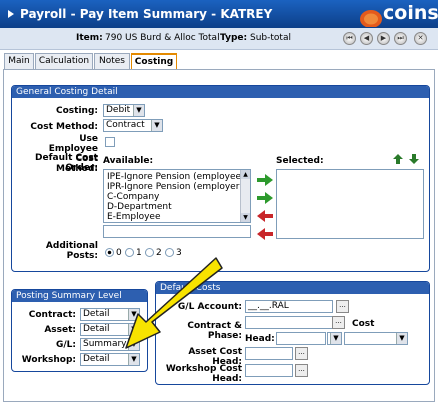 The height and width of the screenshot is (404, 438). What do you see at coordinates (268, 306) in the screenshot?
I see `gl-account-value: __.__.RAL` at bounding box center [268, 306].